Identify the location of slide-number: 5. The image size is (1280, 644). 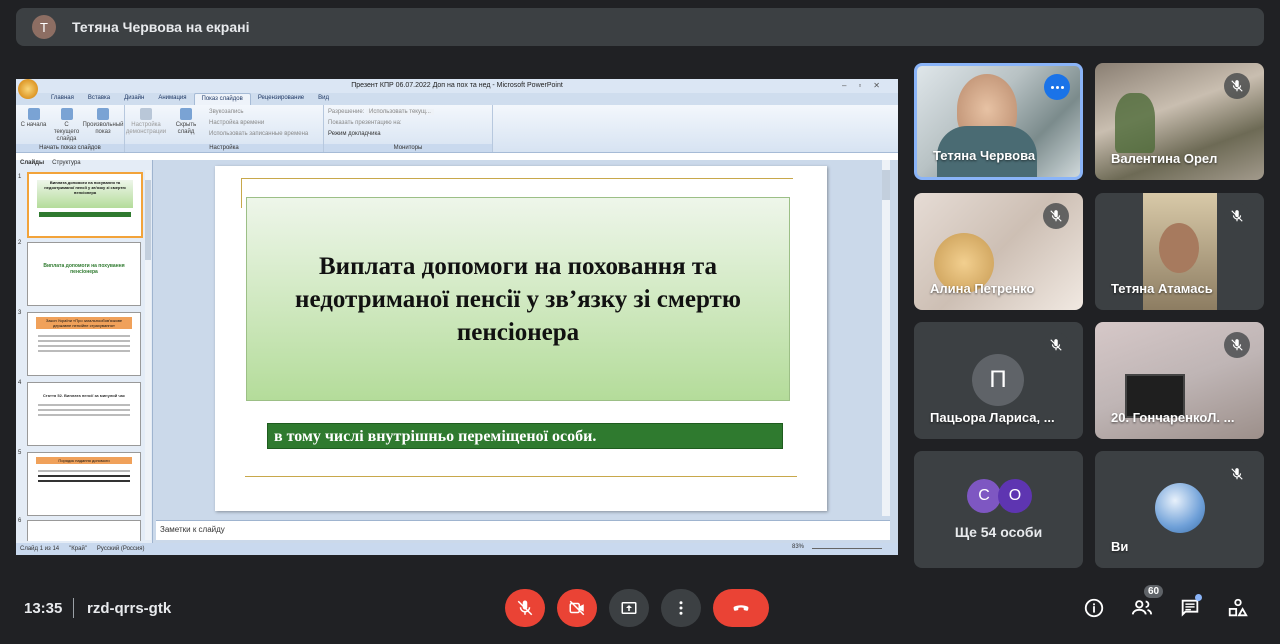
(20, 453).